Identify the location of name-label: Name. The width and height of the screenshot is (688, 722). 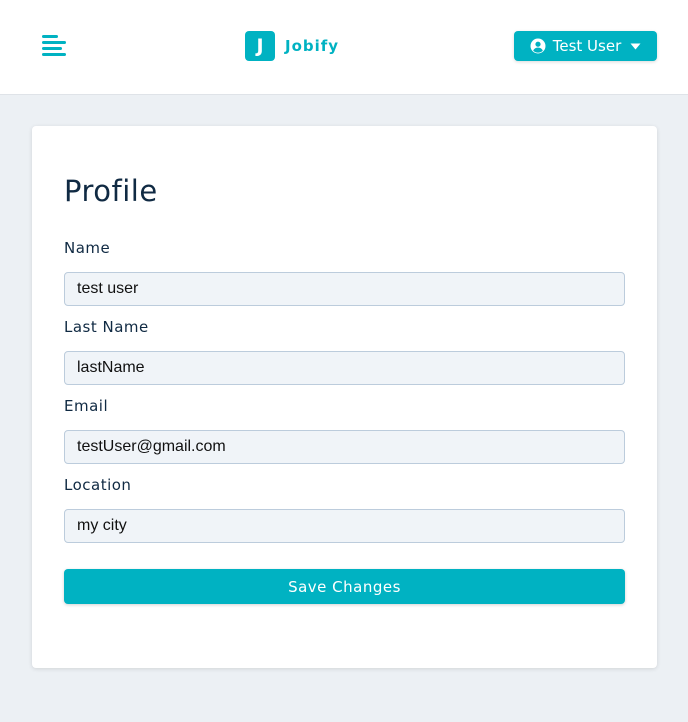
(87, 248).